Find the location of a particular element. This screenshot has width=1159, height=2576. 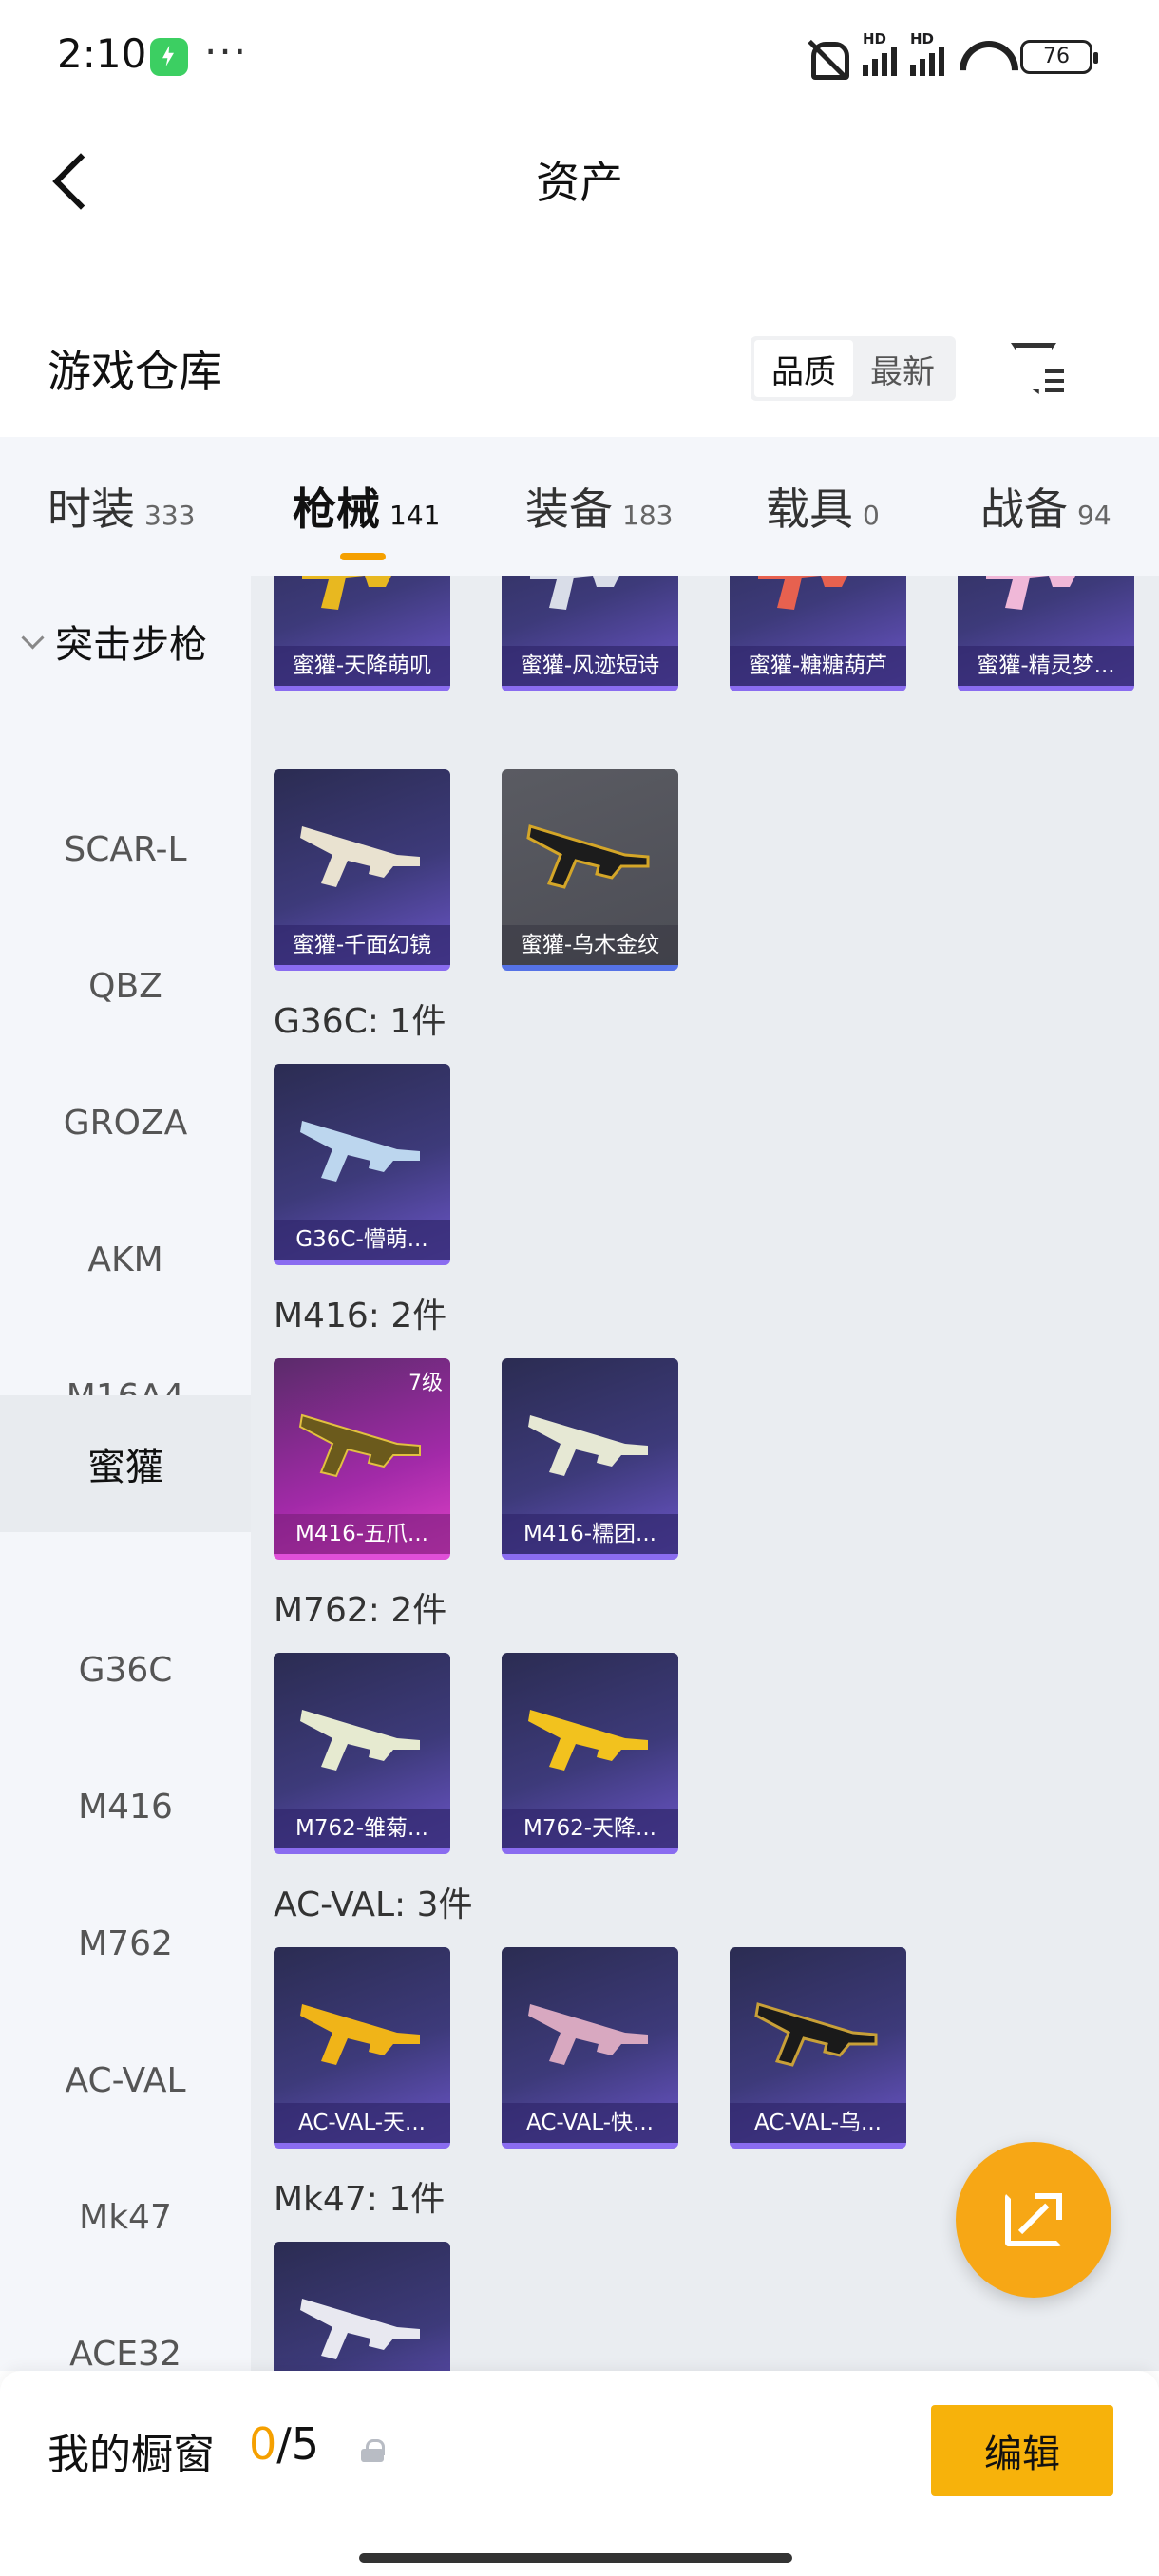

sort-option-quality: 品质 is located at coordinates (803, 368).